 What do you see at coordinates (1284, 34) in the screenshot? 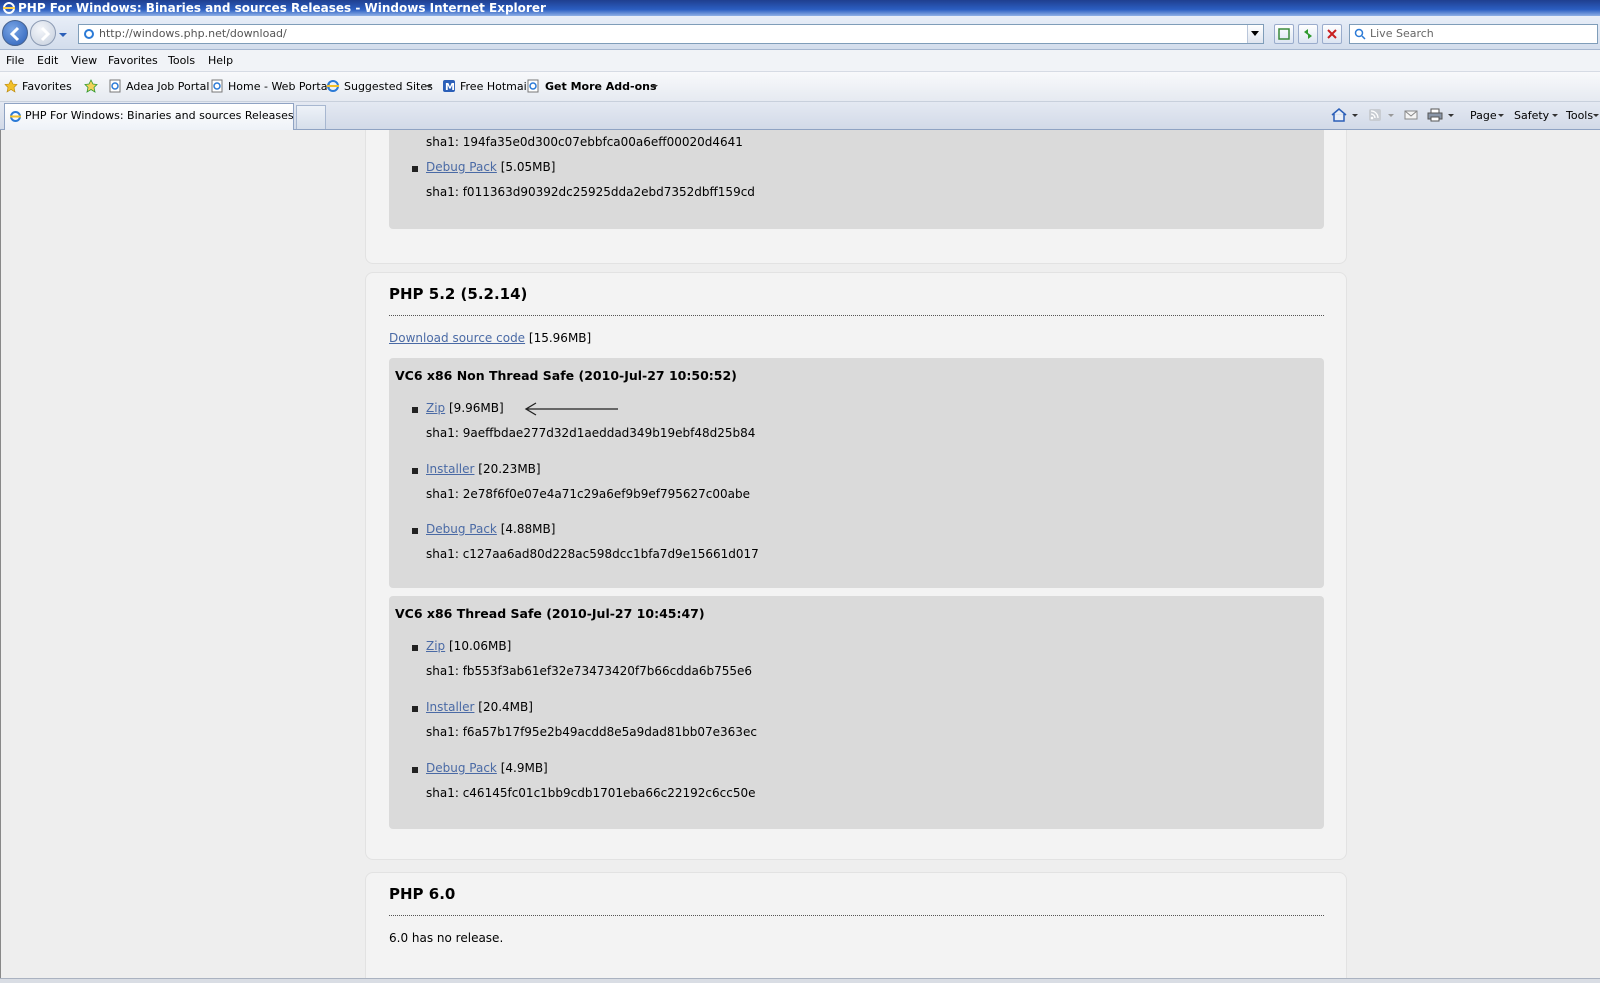
I see `compatibility-view-button` at bounding box center [1284, 34].